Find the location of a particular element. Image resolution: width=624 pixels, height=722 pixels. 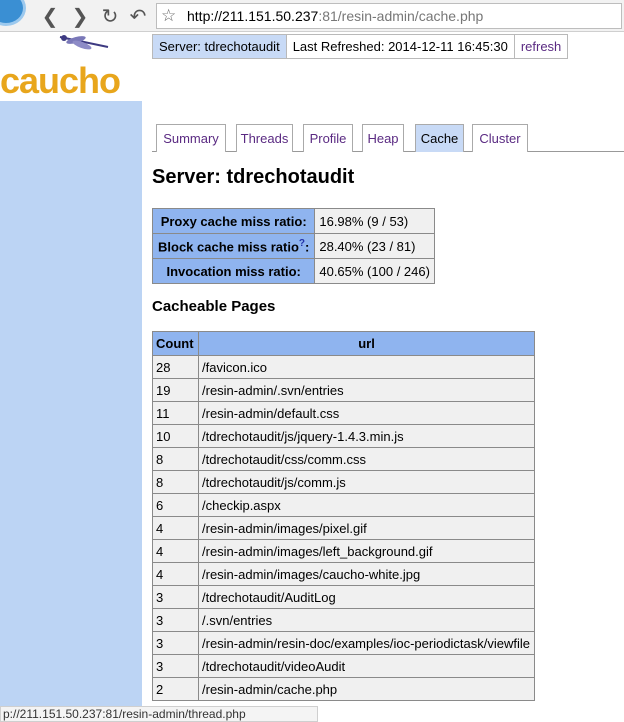

browser-logo-icon is located at coordinates (13, 13).